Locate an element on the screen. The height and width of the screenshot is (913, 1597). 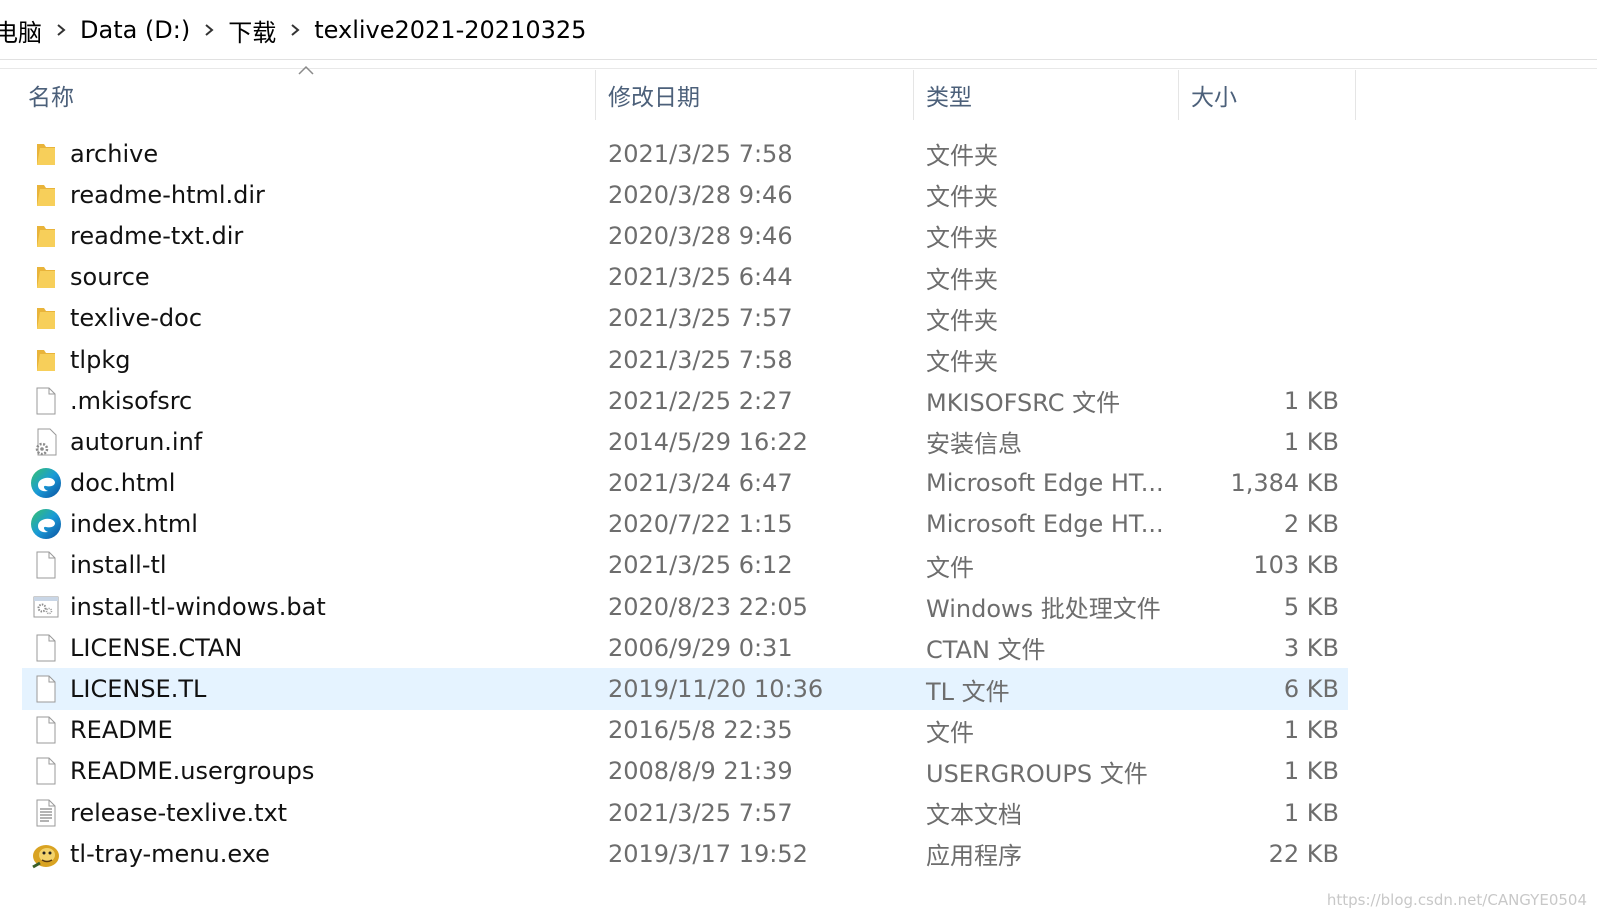
file-type: CTAN 文件 is located at coordinates (986, 650).